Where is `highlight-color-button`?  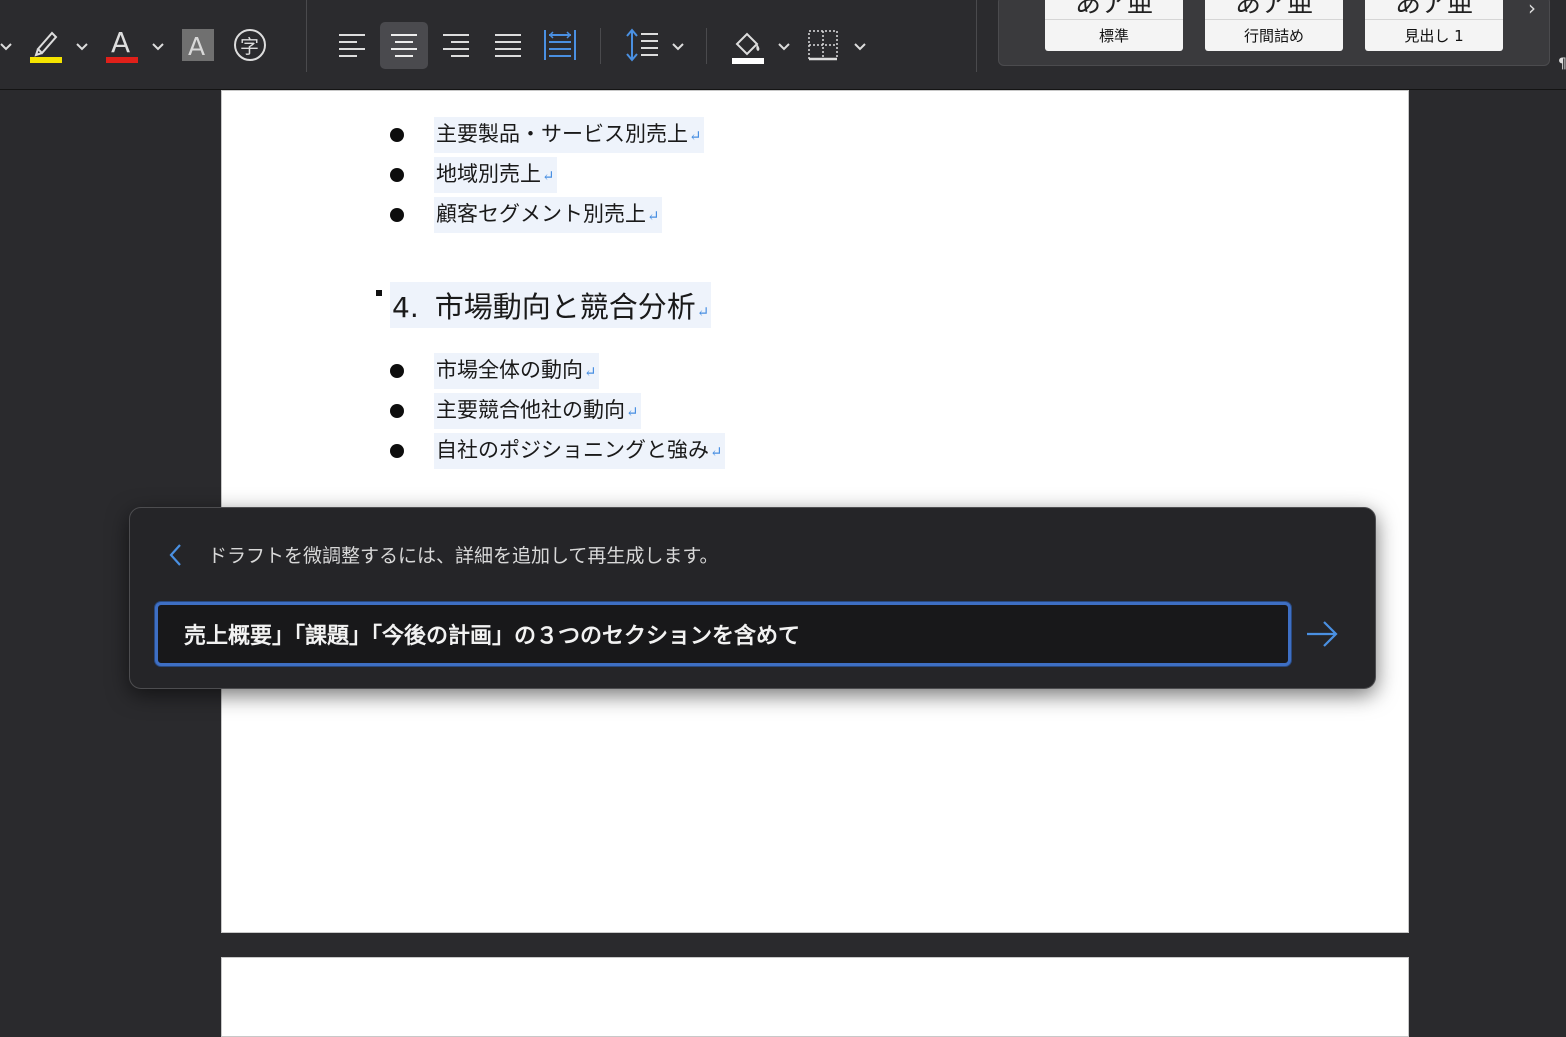
highlight-color-button is located at coordinates (46, 45).